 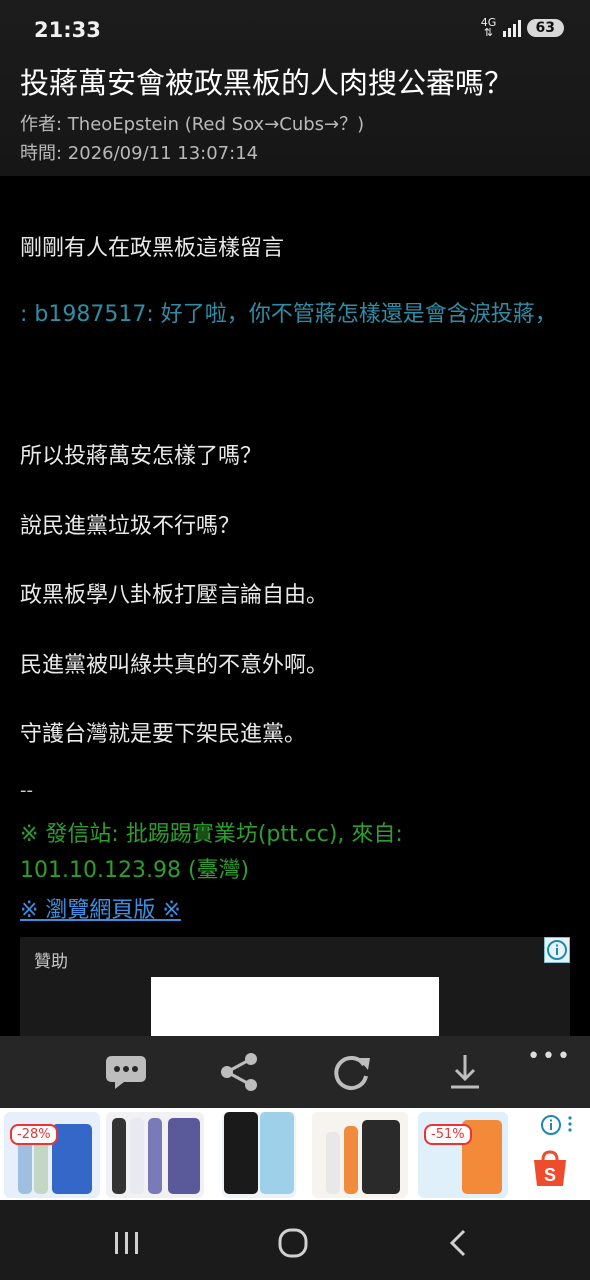 I want to click on quoted-comment: : b1987517: 好了啦，你不管蔣怎樣還是會含淚投蔣，, so click(x=288, y=314).